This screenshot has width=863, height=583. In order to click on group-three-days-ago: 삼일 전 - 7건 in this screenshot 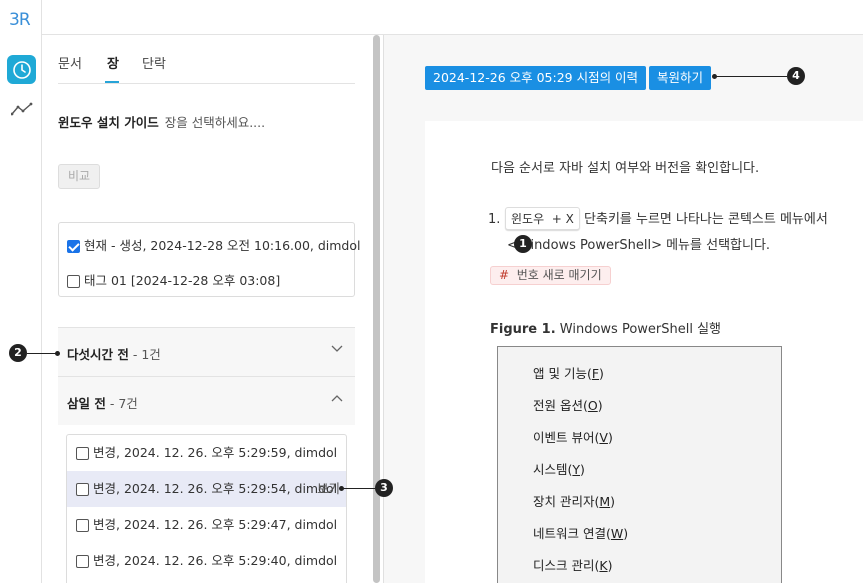, I will do `click(206, 400)`.